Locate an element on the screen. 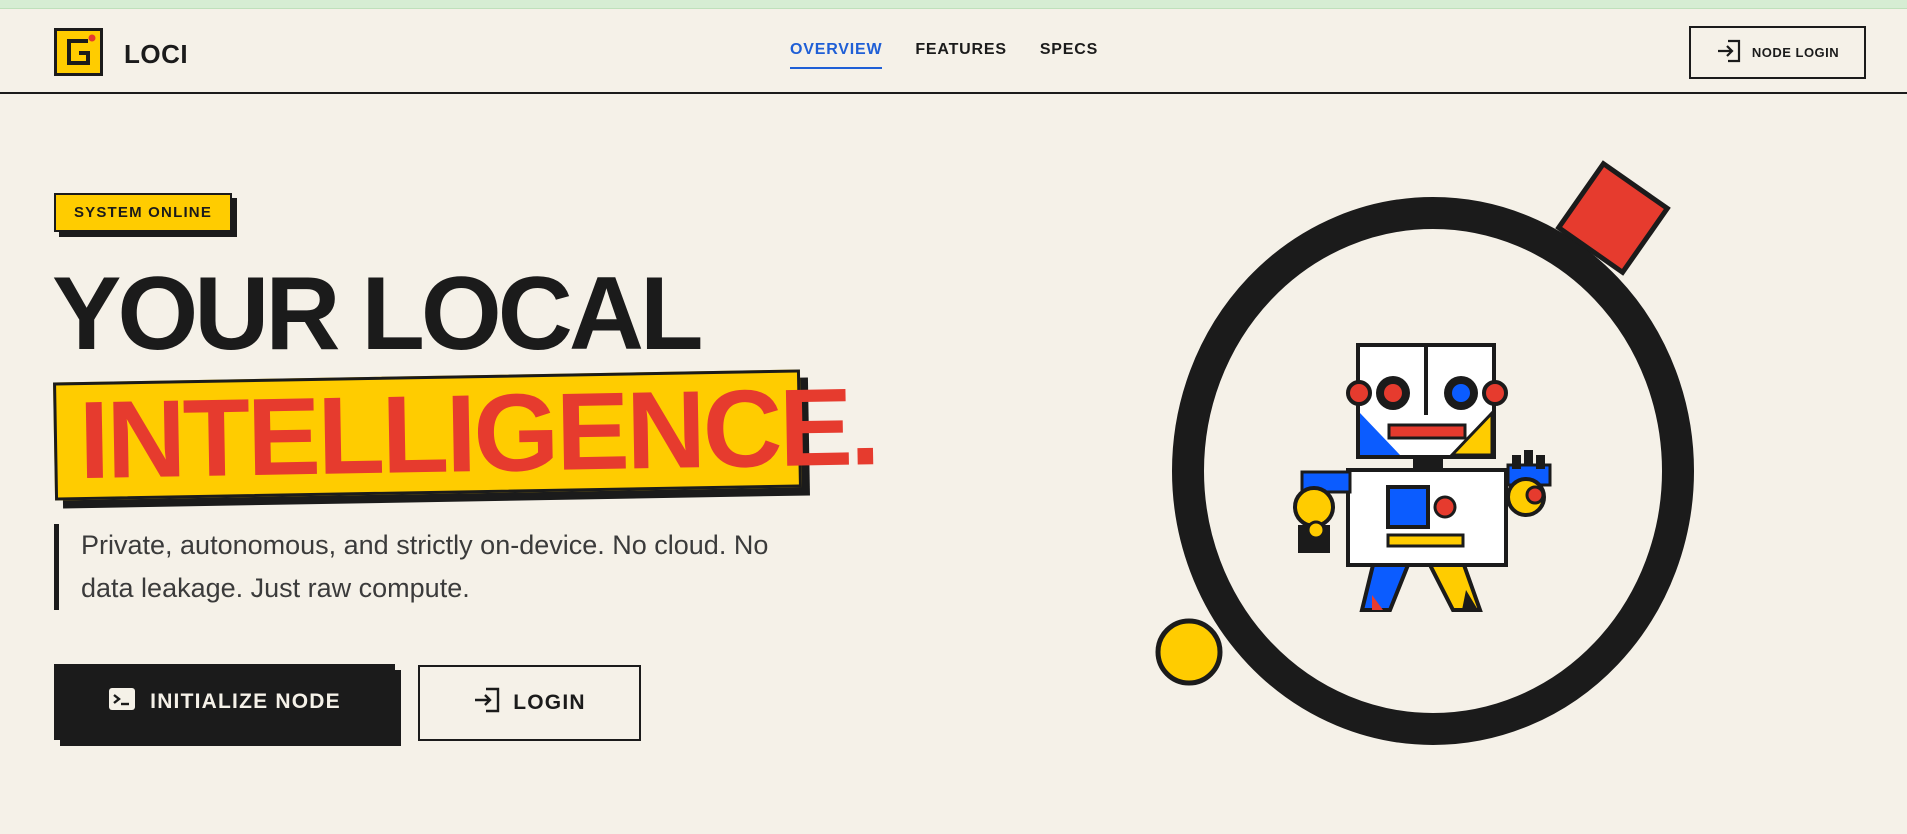  node-login-button: NODE LOGIN is located at coordinates (1777, 52).